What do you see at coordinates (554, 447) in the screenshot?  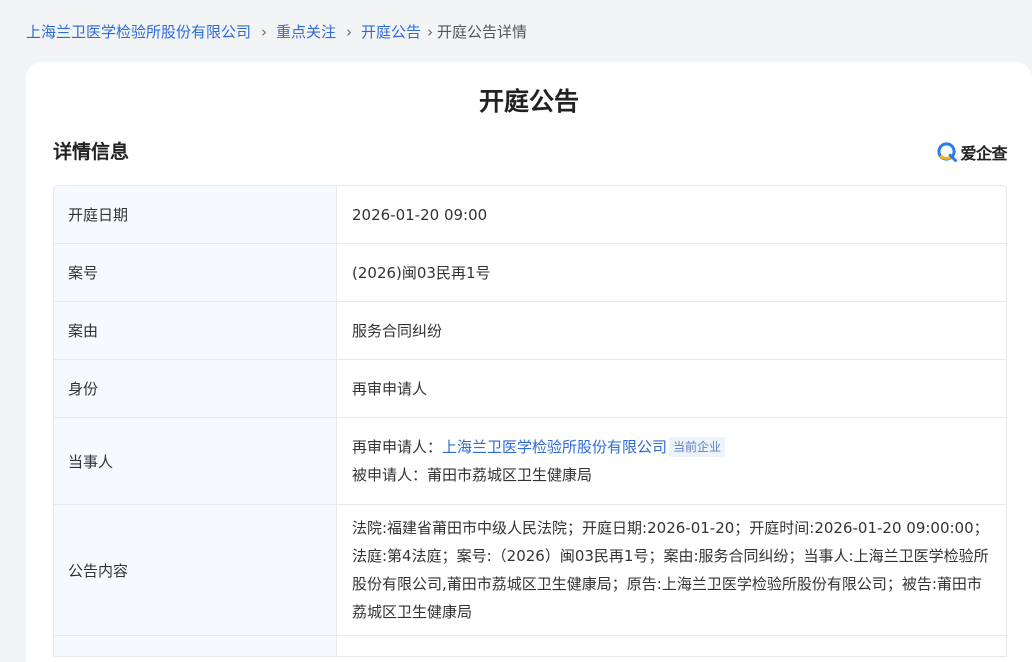 I see `party-company-link: 上海兰卫医学检验所股份有限公司` at bounding box center [554, 447].